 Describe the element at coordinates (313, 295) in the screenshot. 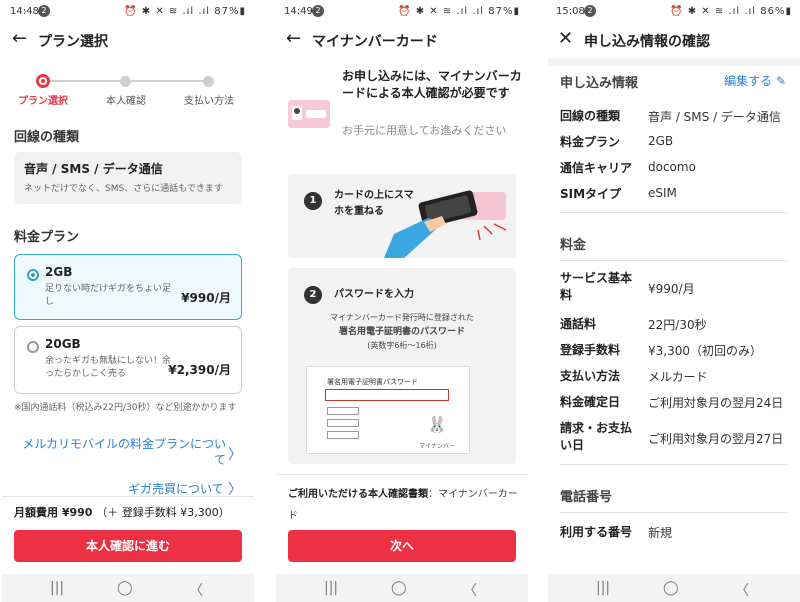

I see `step-number: 2` at that location.